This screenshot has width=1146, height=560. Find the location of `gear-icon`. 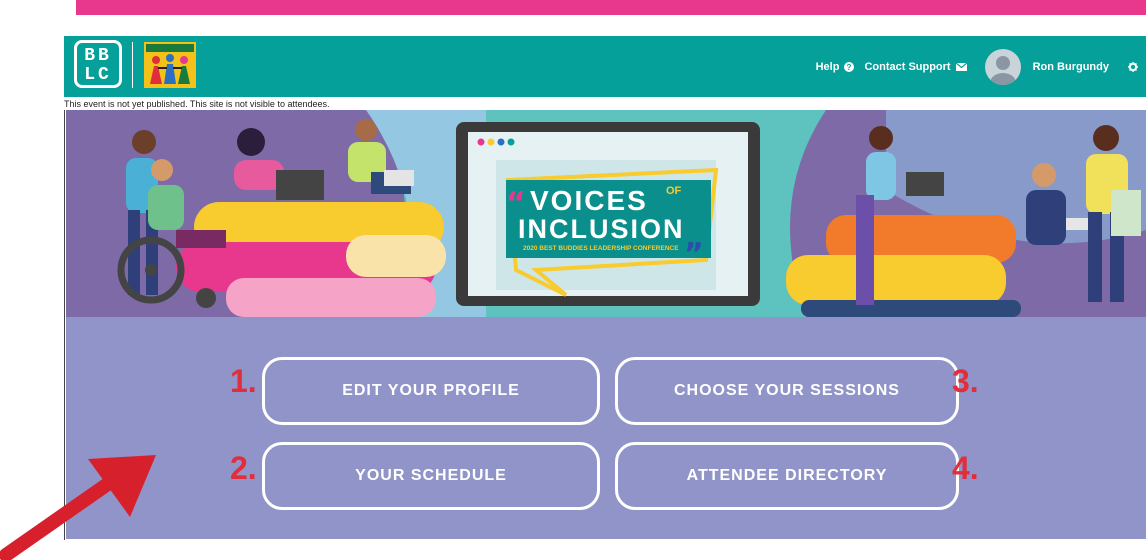

gear-icon is located at coordinates (1133, 66).